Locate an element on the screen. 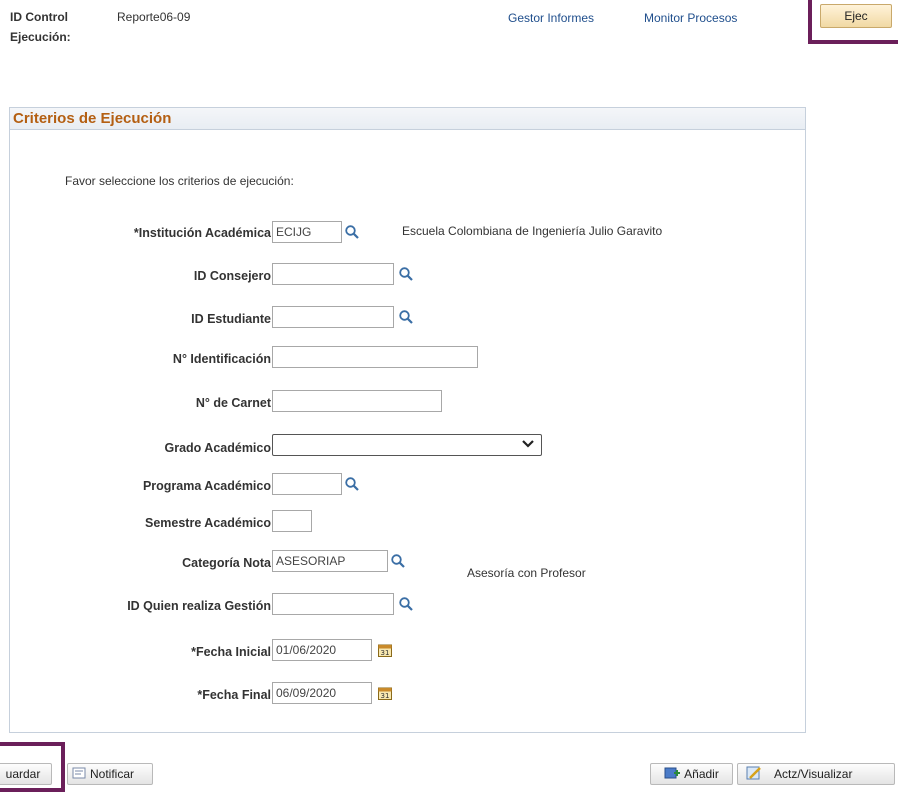 The width and height of the screenshot is (898, 792). notify-icon is located at coordinates (79, 774).